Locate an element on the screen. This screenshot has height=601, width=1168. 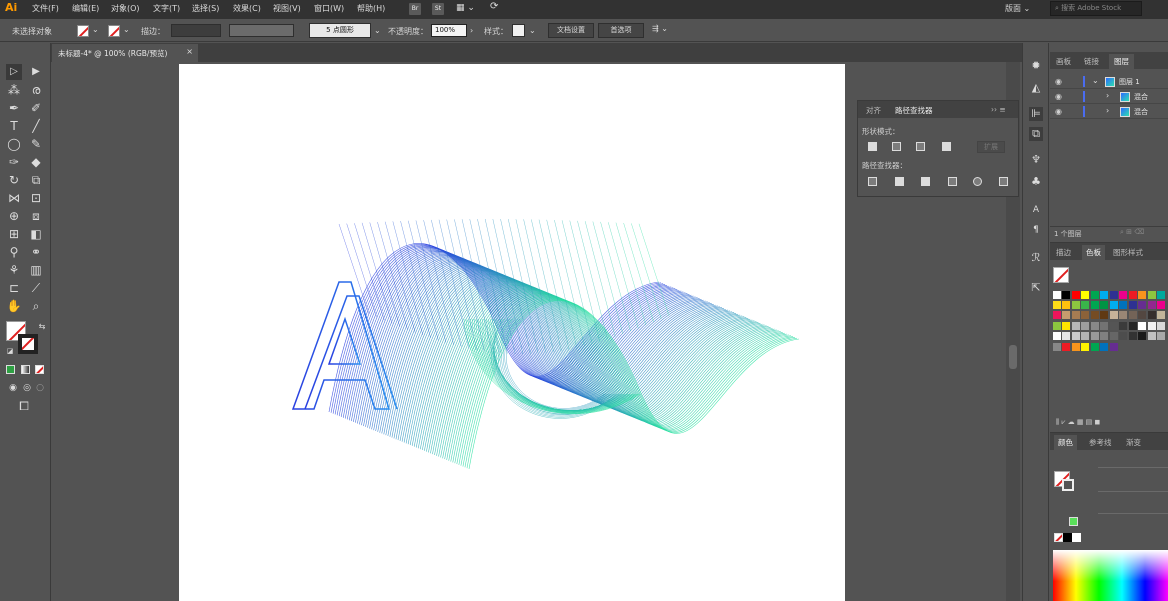
layer-actions-icons: ⌕ ⊞ ⌫ is located at coordinates (1132, 232).